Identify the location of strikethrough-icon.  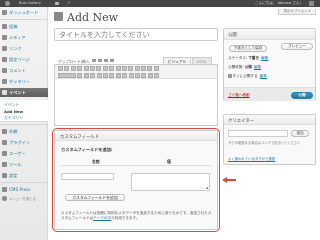
(73, 68).